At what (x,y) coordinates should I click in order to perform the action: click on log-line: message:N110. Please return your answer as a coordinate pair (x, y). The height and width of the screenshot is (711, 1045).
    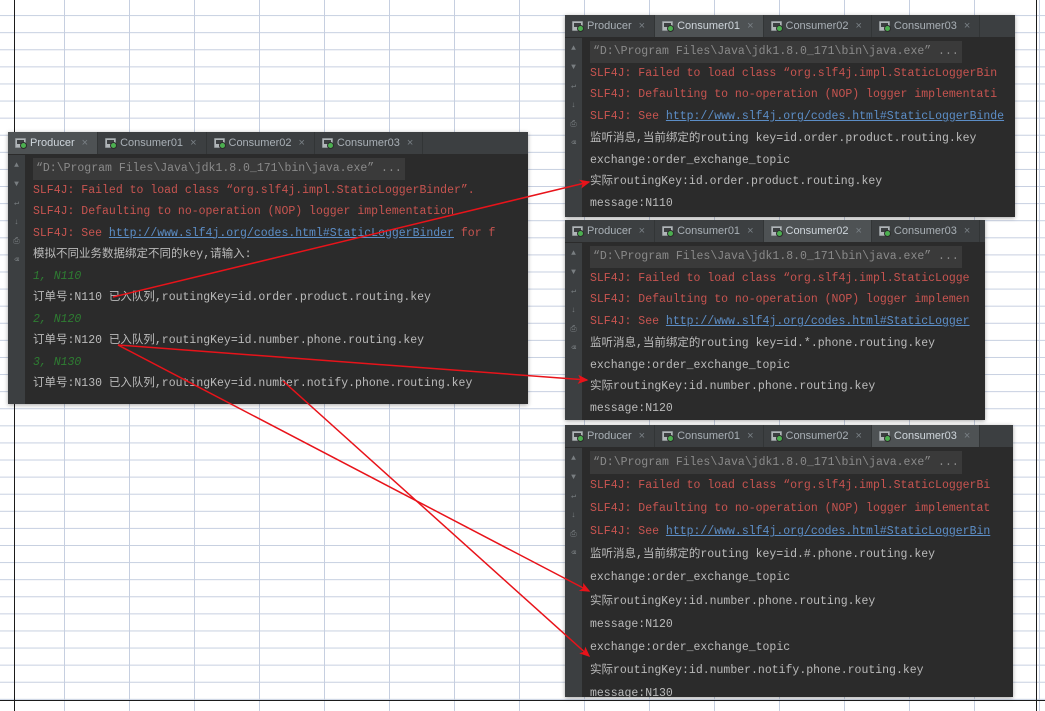
    Looking at the image, I should click on (631, 203).